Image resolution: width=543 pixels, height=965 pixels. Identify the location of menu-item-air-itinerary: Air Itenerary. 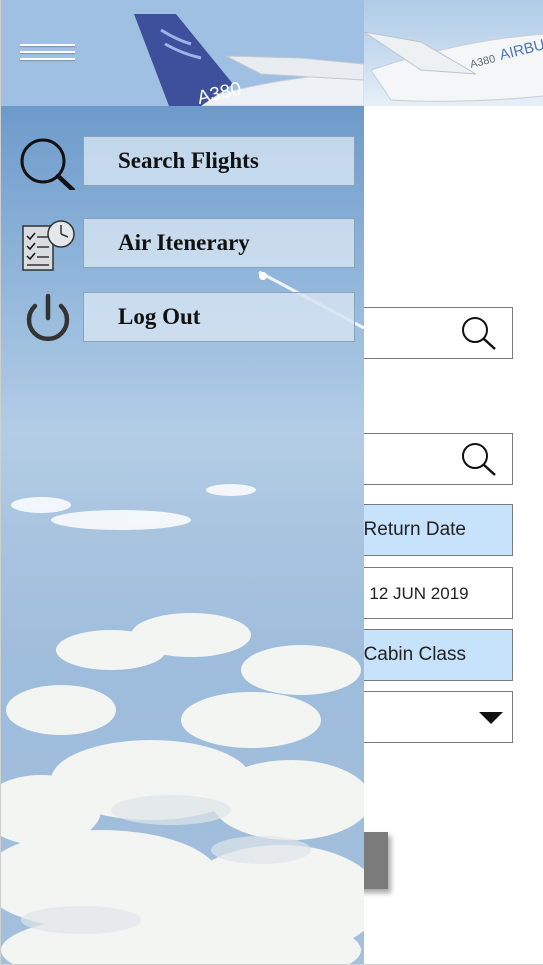
(186, 245).